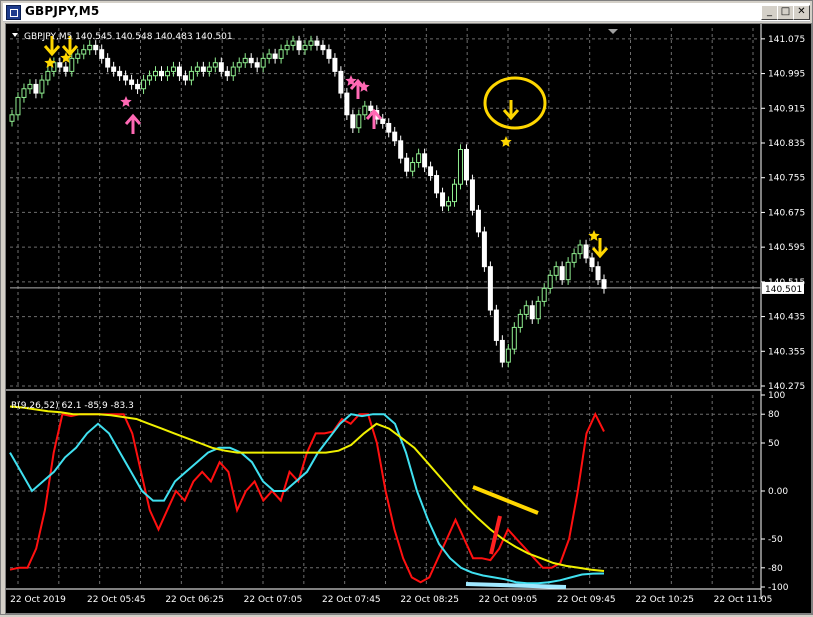 The image size is (813, 617). Describe the element at coordinates (785, 12) in the screenshot. I see `maximize-button: □` at that location.